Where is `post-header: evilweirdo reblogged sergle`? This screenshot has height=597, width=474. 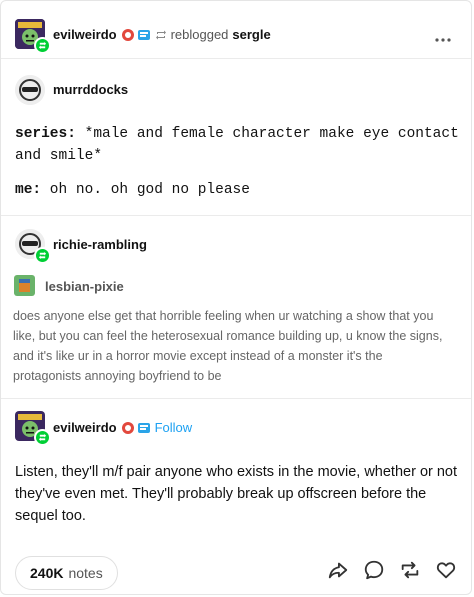
post-header: evilweirdo reblogged sergle is located at coordinates (162, 34).